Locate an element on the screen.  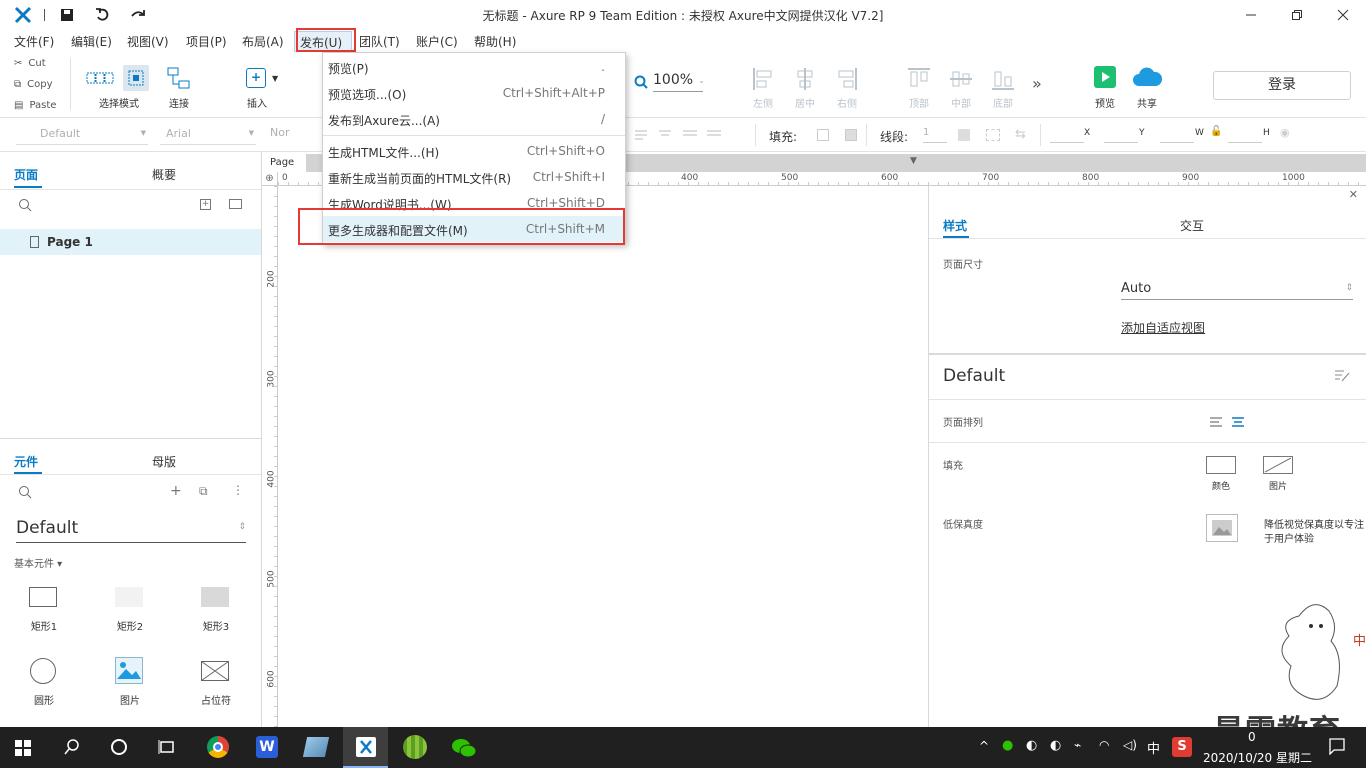
menu-layout: 布局(A) is located at coordinates (263, 41).